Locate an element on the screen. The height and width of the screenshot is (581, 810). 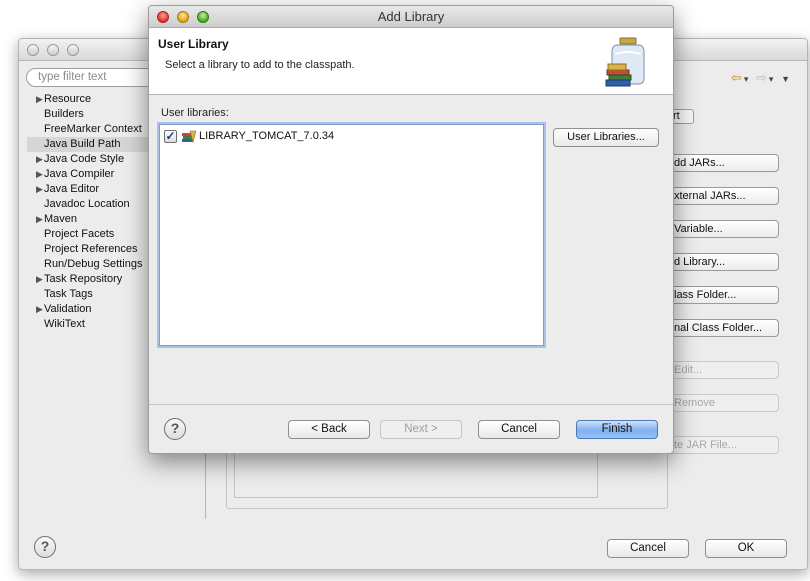
forward-menu-icon: ▾ is located at coordinates (772, 79).